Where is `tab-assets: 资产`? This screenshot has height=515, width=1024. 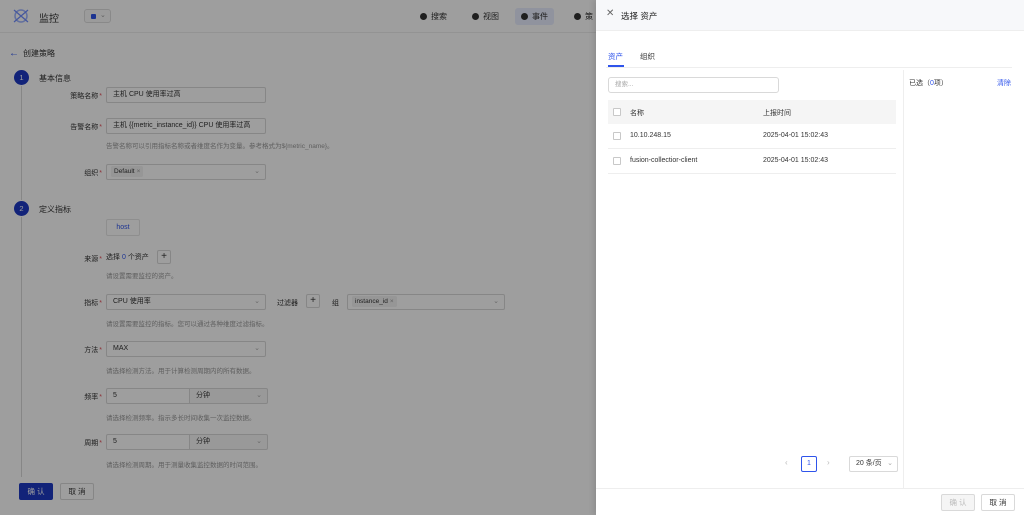 tab-assets: 资产 is located at coordinates (615, 56).